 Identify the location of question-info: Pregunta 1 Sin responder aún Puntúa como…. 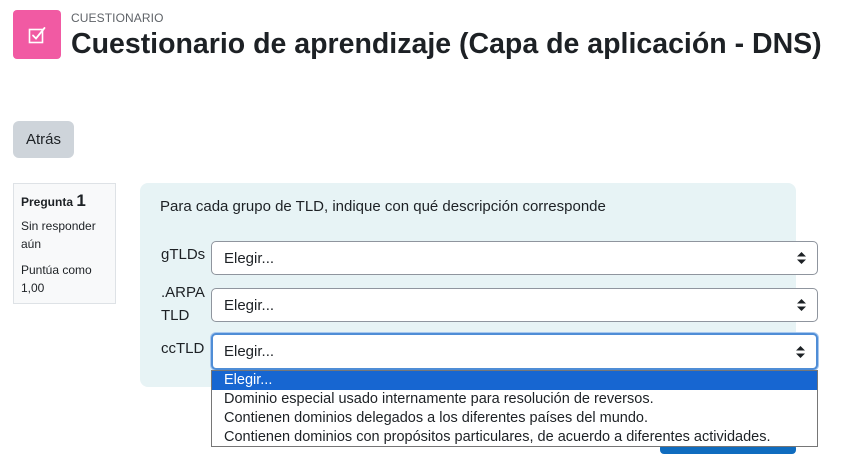
(64, 243).